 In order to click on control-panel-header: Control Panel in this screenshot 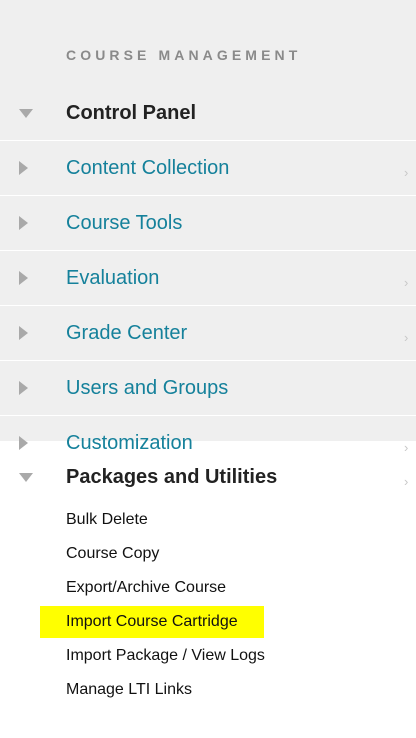, I will do `click(208, 113)`.